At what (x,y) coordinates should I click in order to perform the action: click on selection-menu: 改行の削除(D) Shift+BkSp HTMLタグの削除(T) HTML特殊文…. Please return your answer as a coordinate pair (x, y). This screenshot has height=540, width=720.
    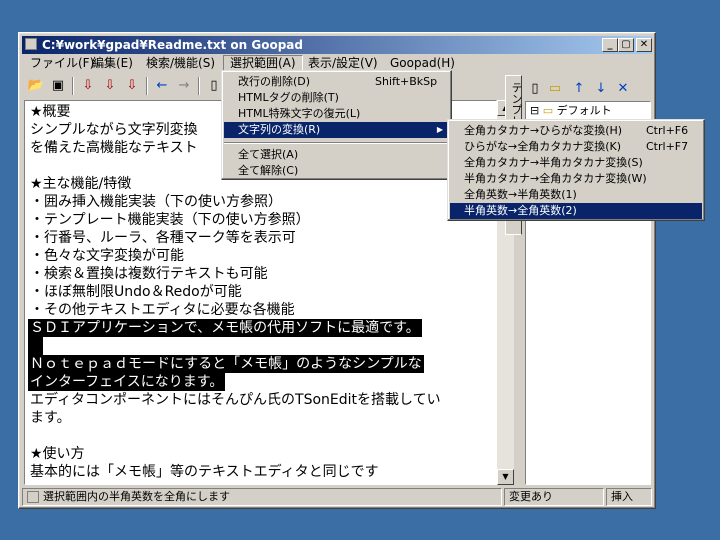
    Looking at the image, I should click on (336, 125).